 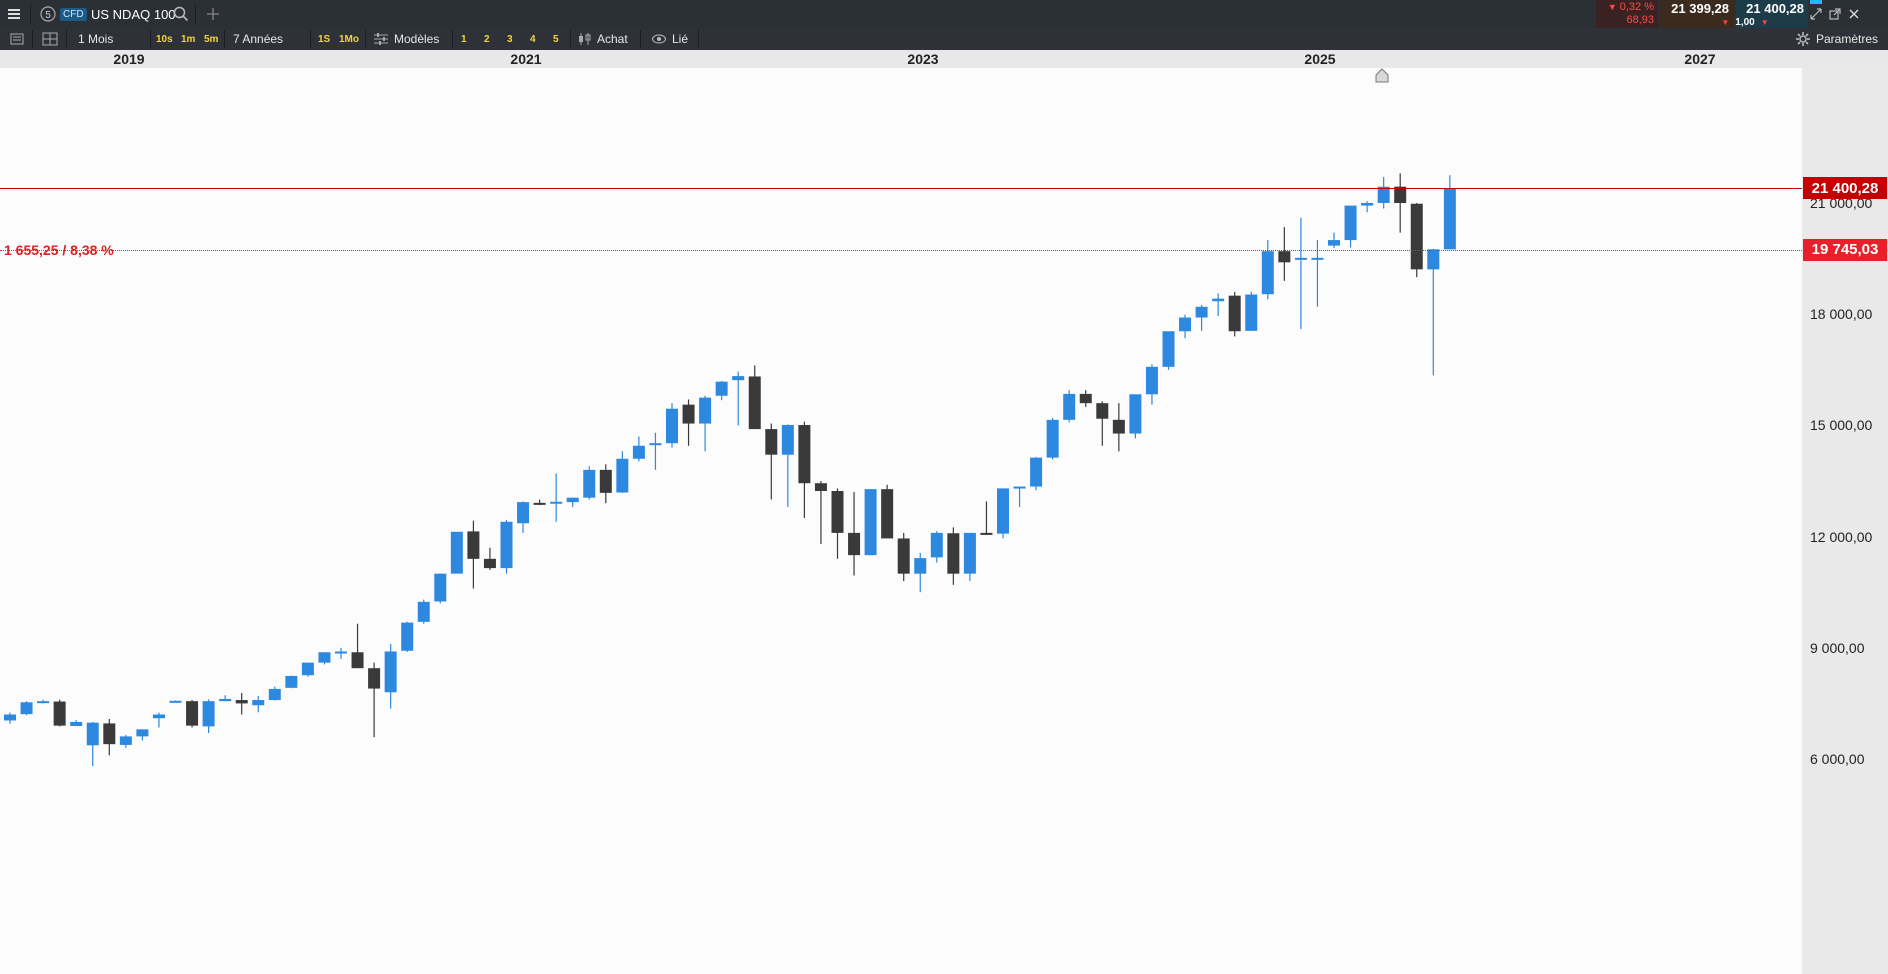 I want to click on price-axis-label: 18 000,00, so click(x=1841, y=314).